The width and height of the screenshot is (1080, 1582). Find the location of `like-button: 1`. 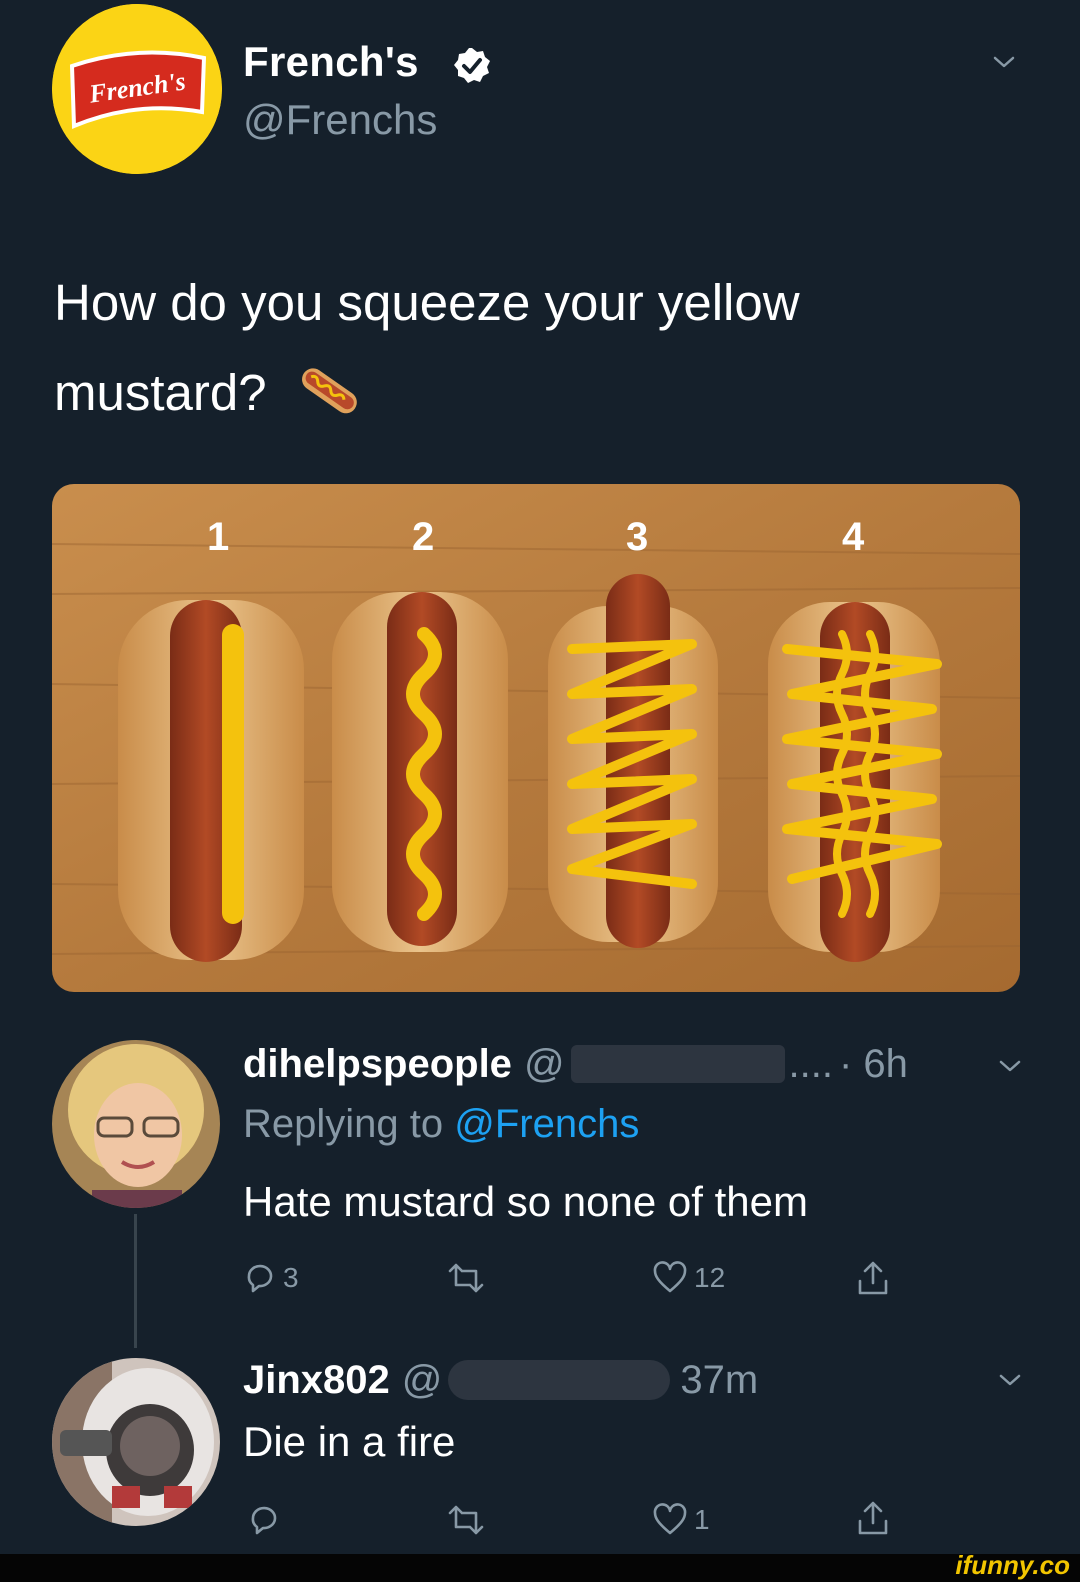

like-button: 1 is located at coordinates (681, 1520).